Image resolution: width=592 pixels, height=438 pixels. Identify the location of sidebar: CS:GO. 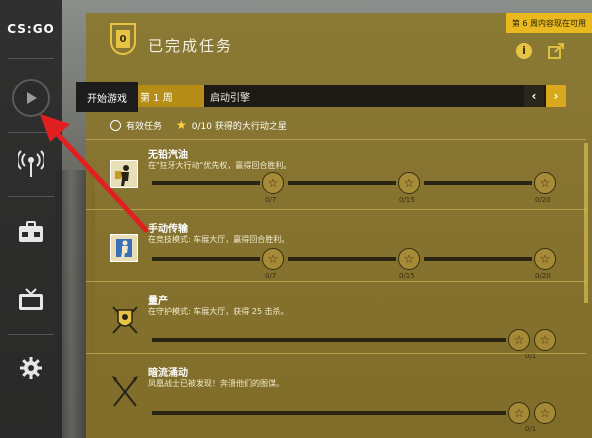
(31, 219).